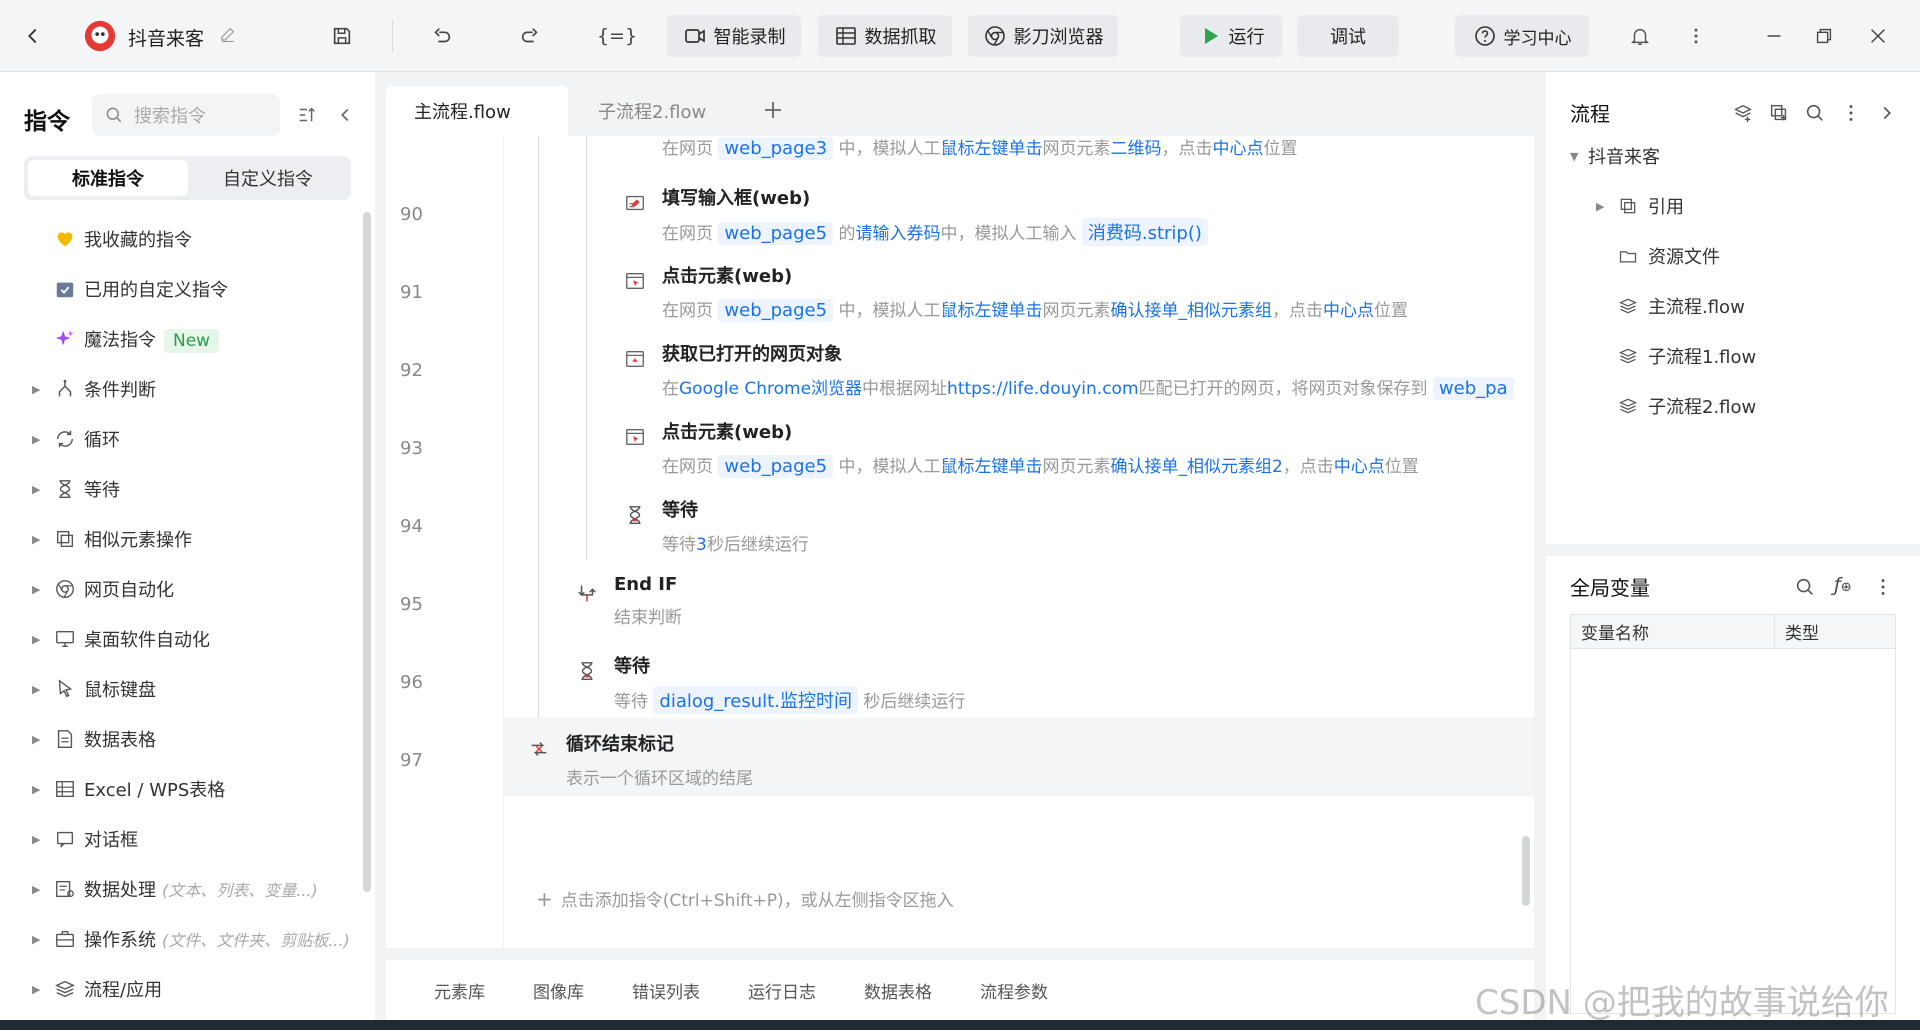 This screenshot has width=1920, height=1030. I want to click on line-number: 95, so click(411, 604).